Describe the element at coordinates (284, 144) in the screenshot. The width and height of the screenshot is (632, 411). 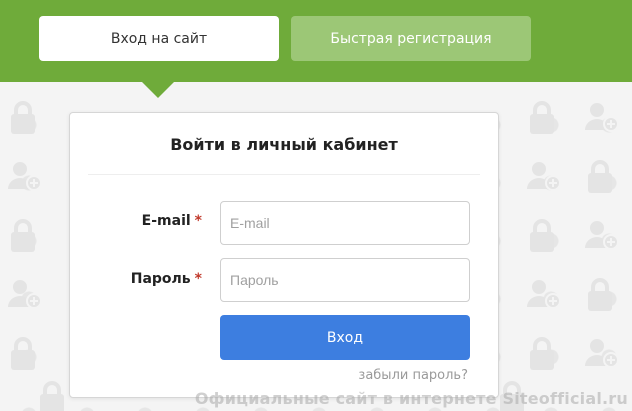
I see `card-title: Войти в личный кабинет` at that location.